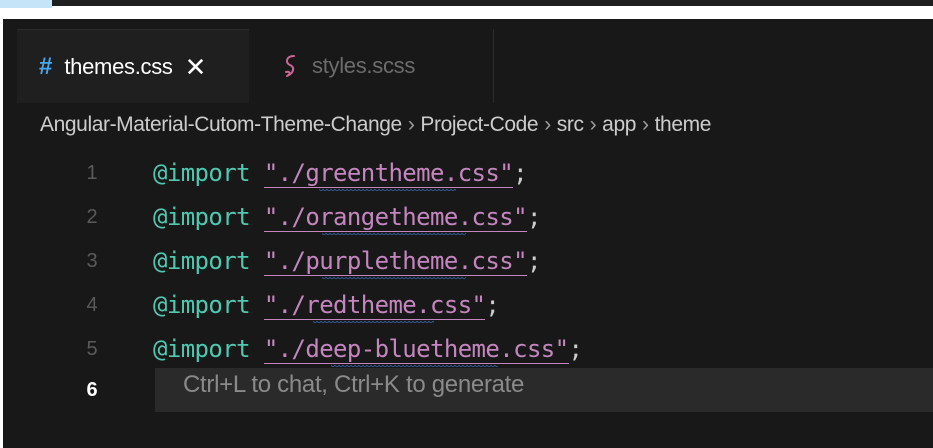 The height and width of the screenshot is (448, 933). What do you see at coordinates (92, 172) in the screenshot?
I see `line-number: 1` at bounding box center [92, 172].